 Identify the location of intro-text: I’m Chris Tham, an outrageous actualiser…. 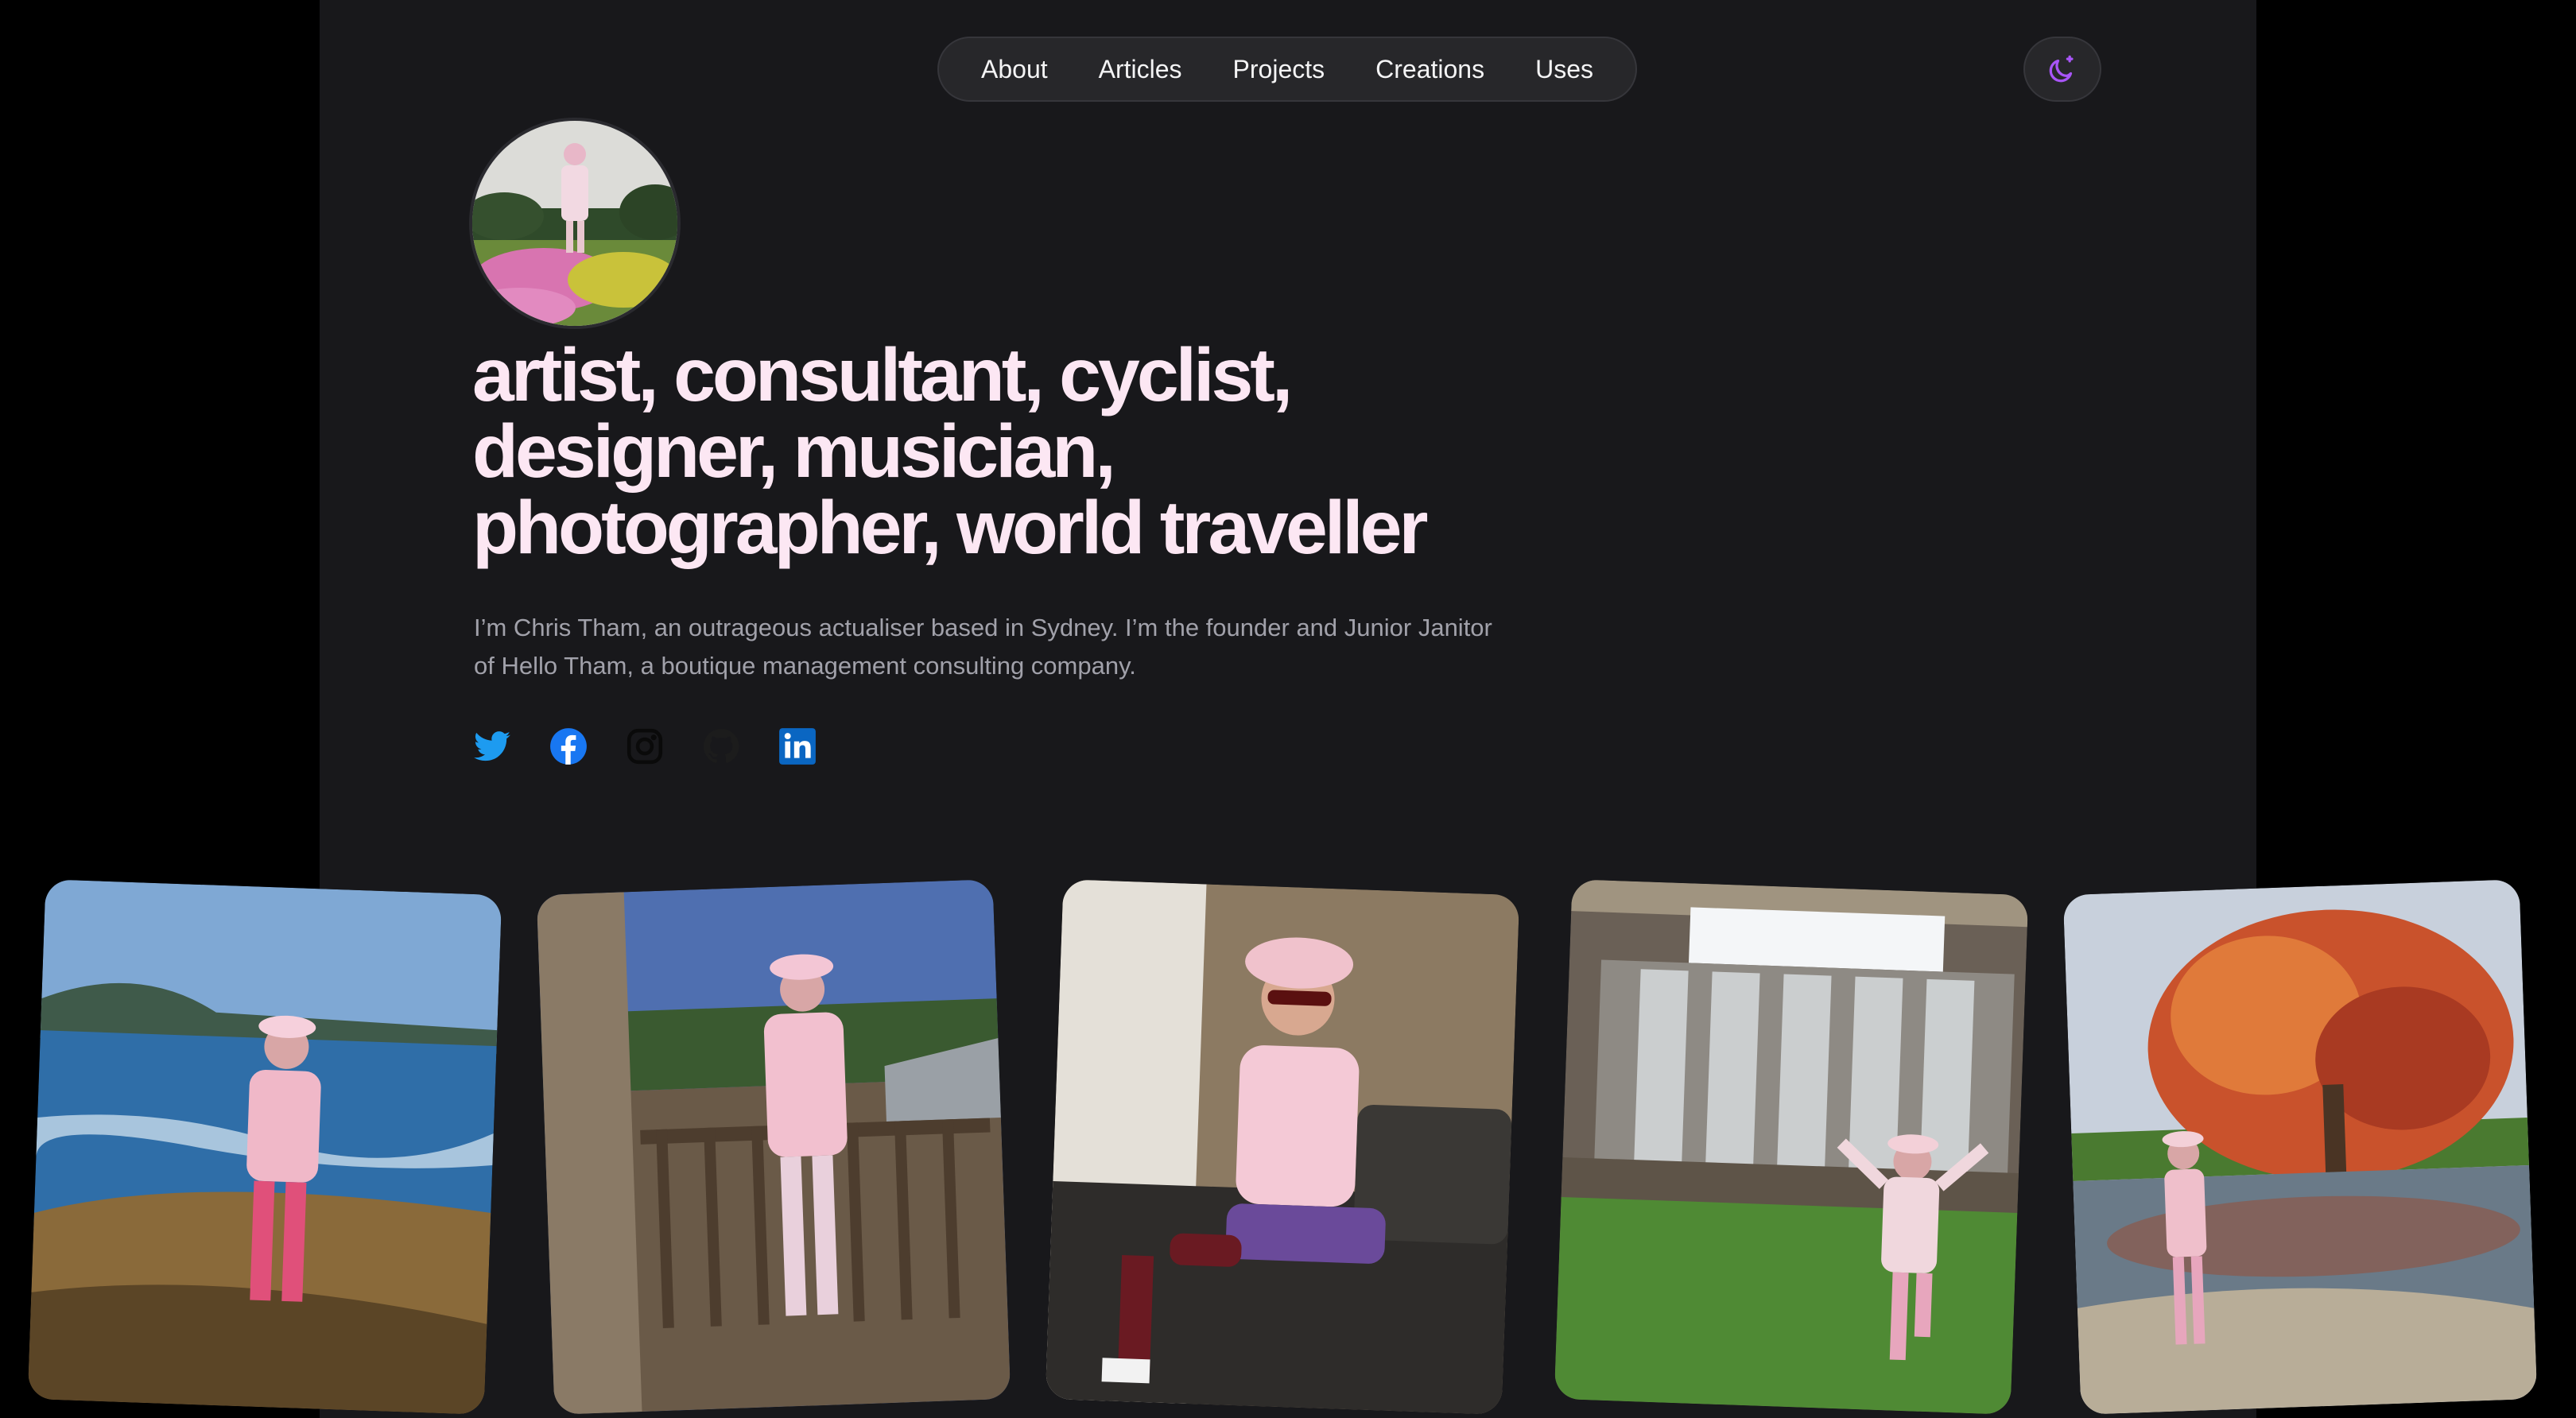
(983, 647).